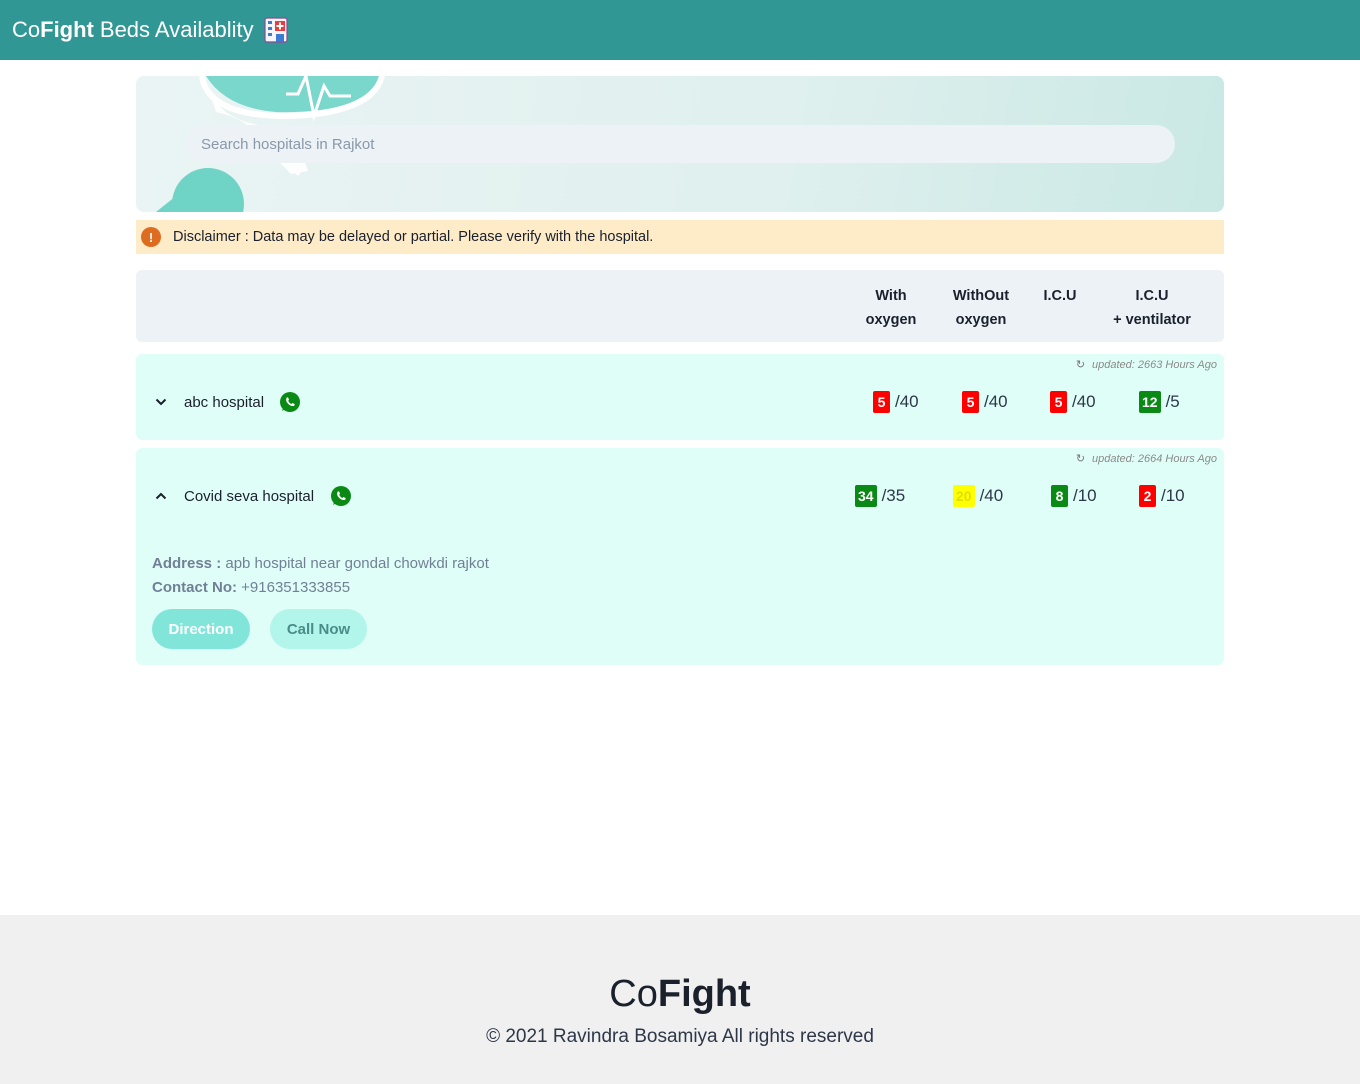 The height and width of the screenshot is (1084, 1360). I want to click on brand-co: Co, so click(26, 29).